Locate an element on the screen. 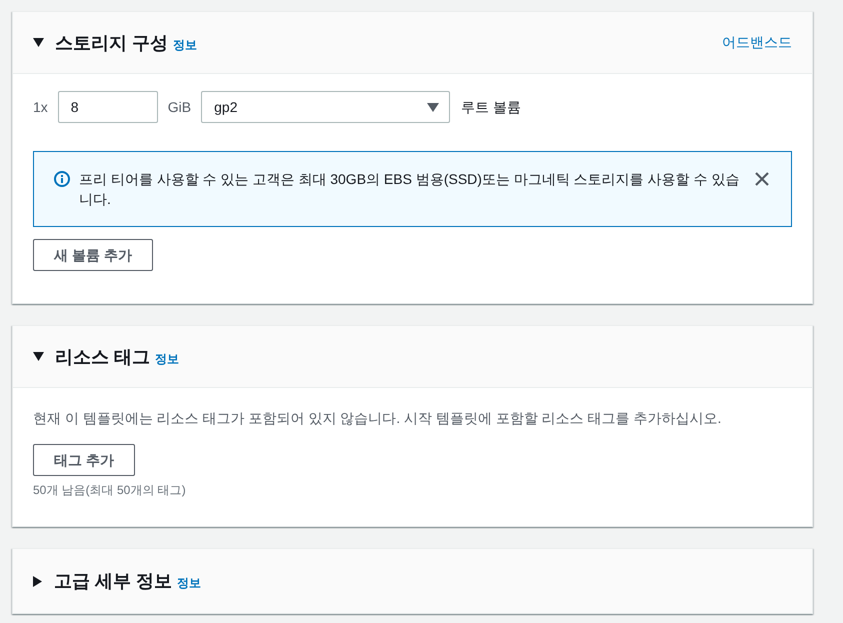 The image size is (843, 623). add-button: 새 볼륨 추가 is located at coordinates (93, 255).